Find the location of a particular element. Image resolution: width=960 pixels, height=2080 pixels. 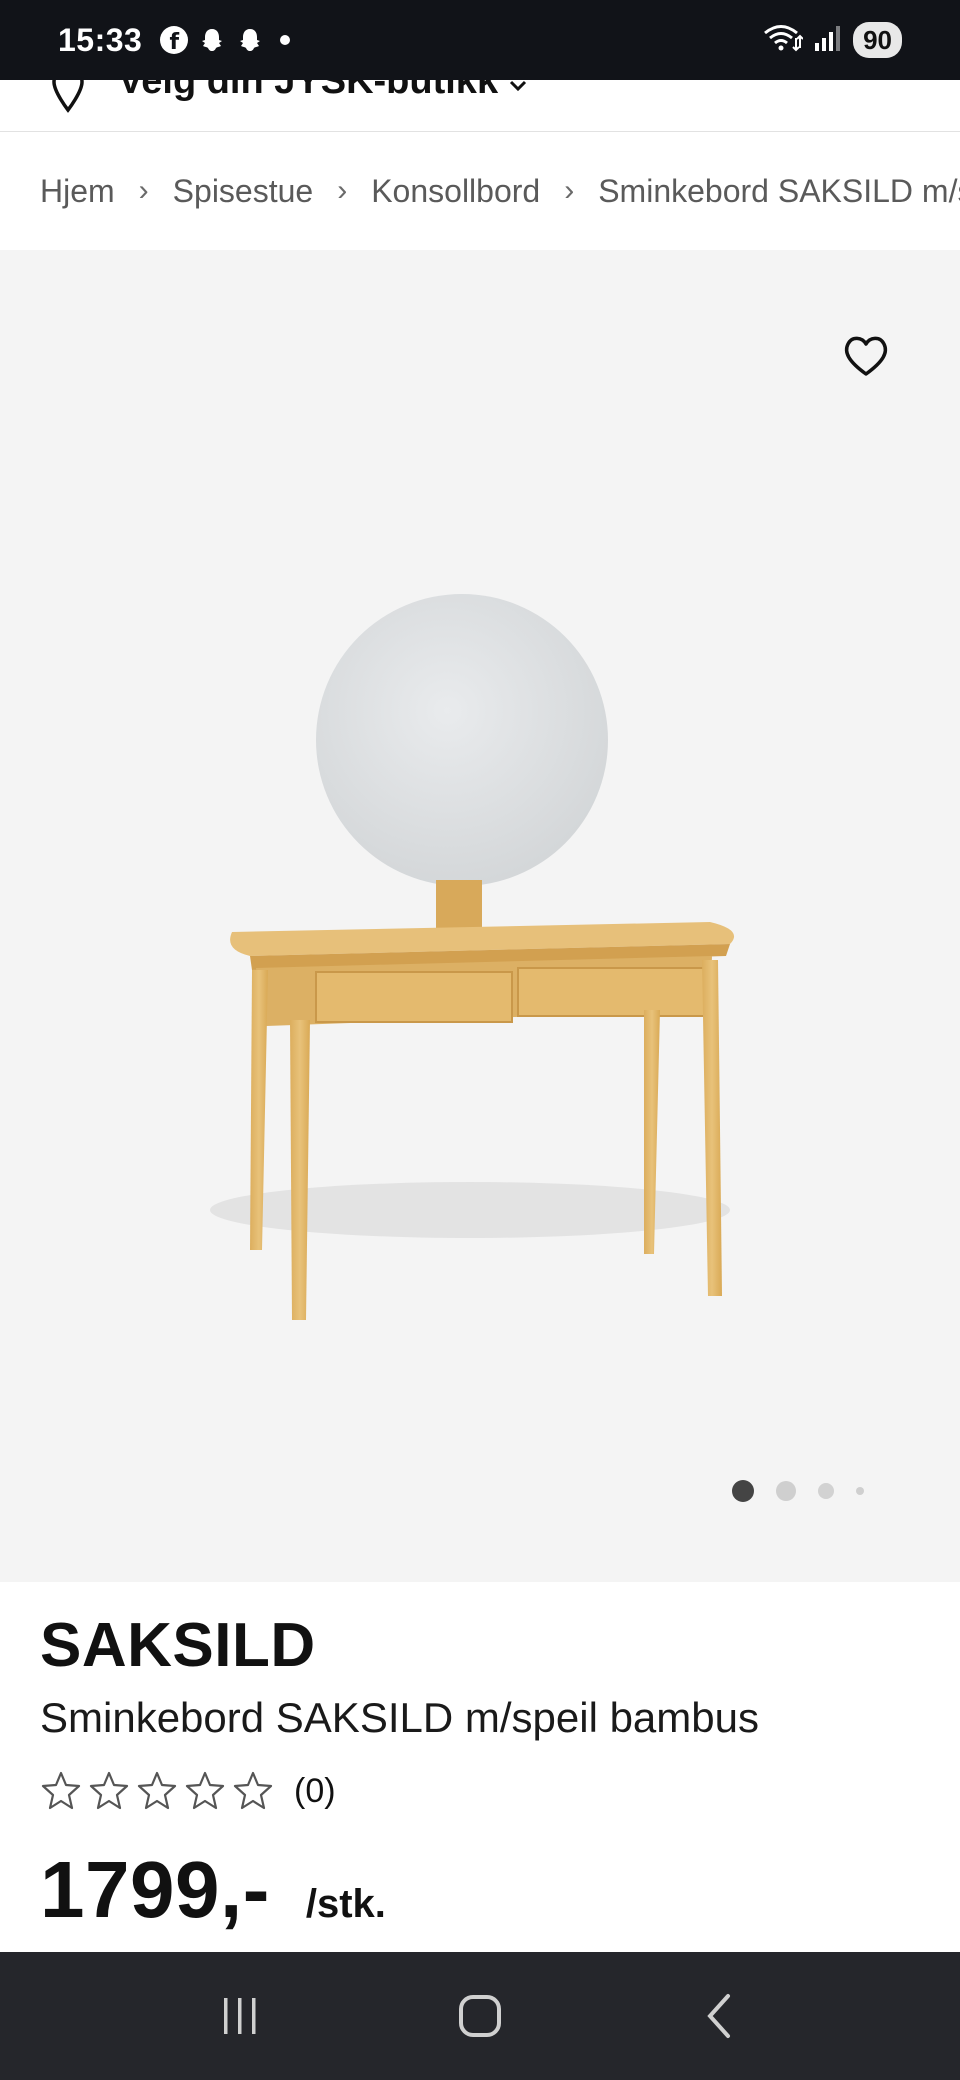

wifi-icon is located at coordinates (783, 40).